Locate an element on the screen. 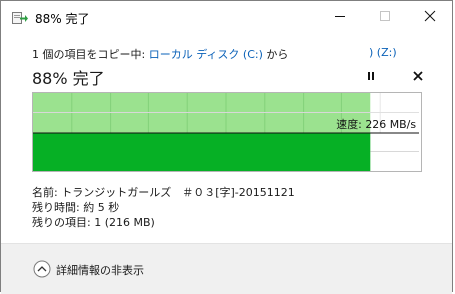 The image size is (455, 294). items-label: 残りの項目: is located at coordinates (61, 222).